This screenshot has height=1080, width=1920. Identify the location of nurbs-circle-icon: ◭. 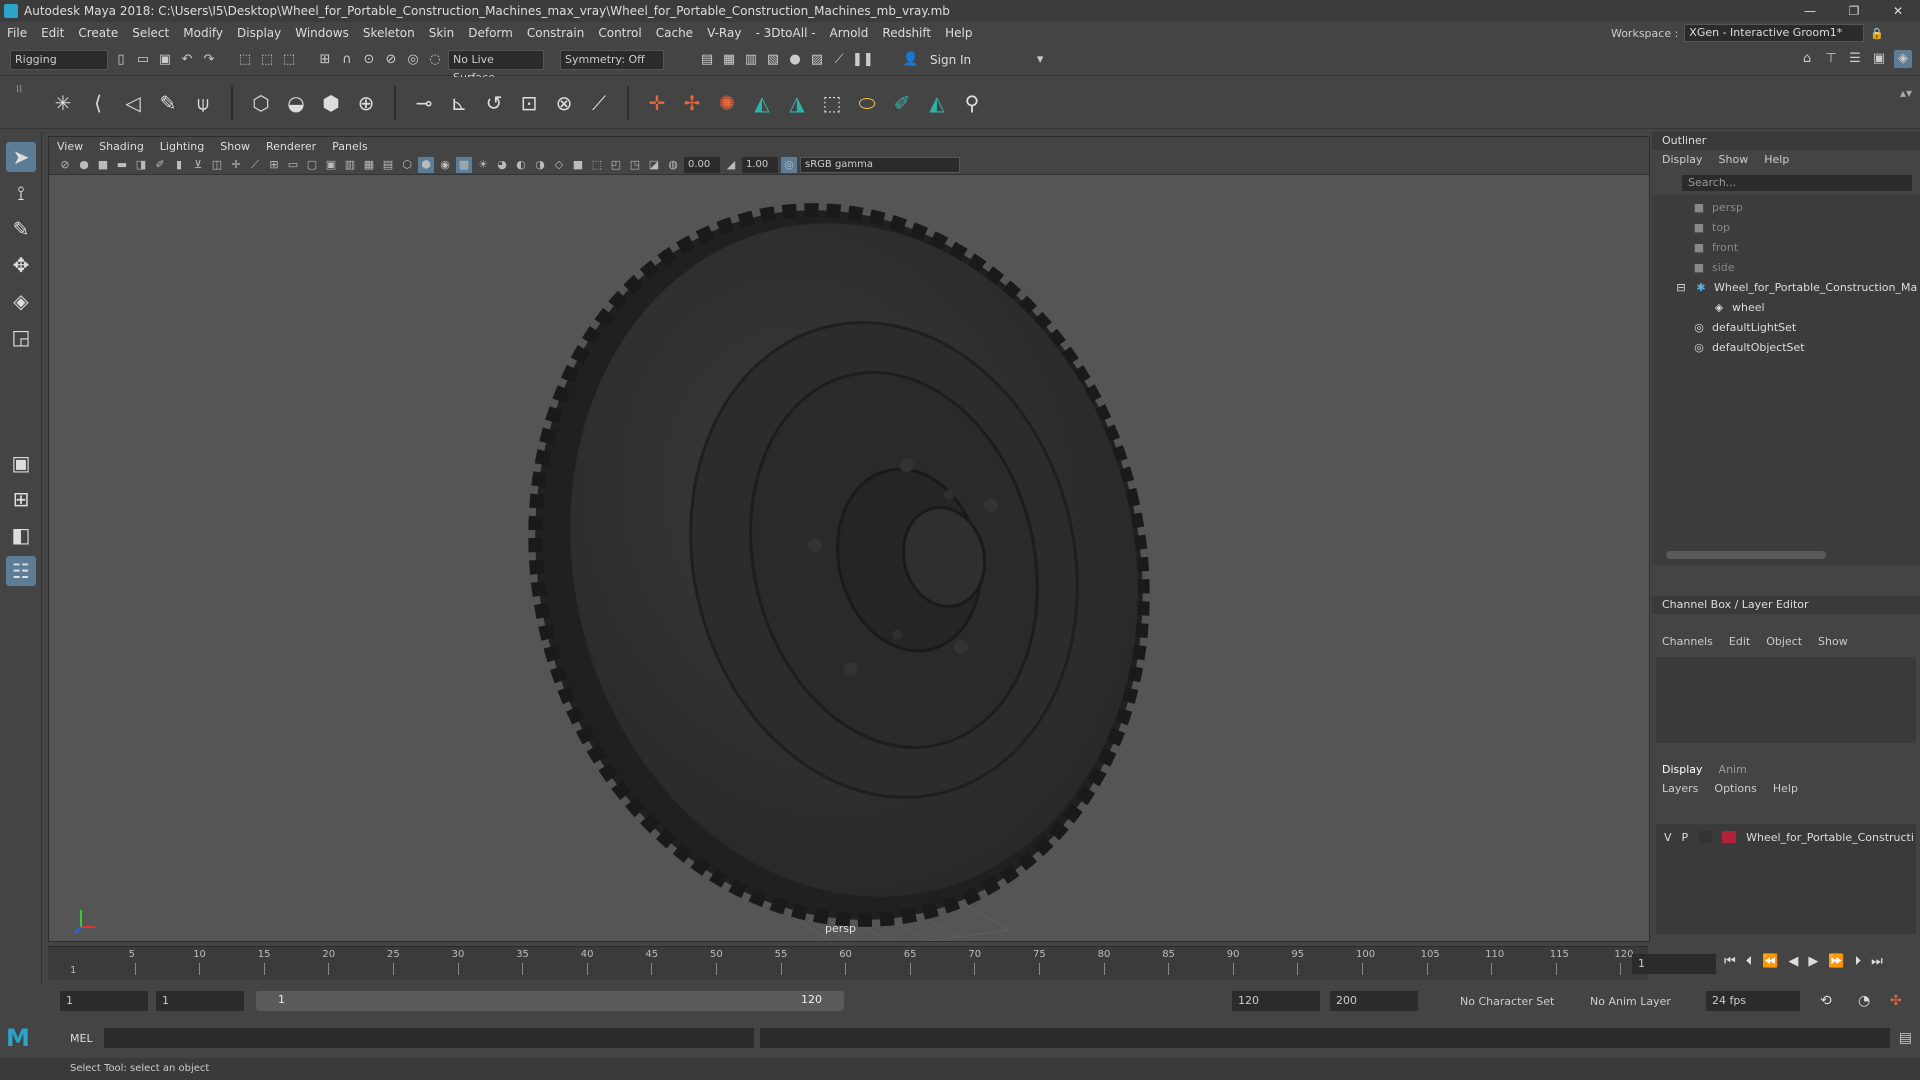
(762, 103).